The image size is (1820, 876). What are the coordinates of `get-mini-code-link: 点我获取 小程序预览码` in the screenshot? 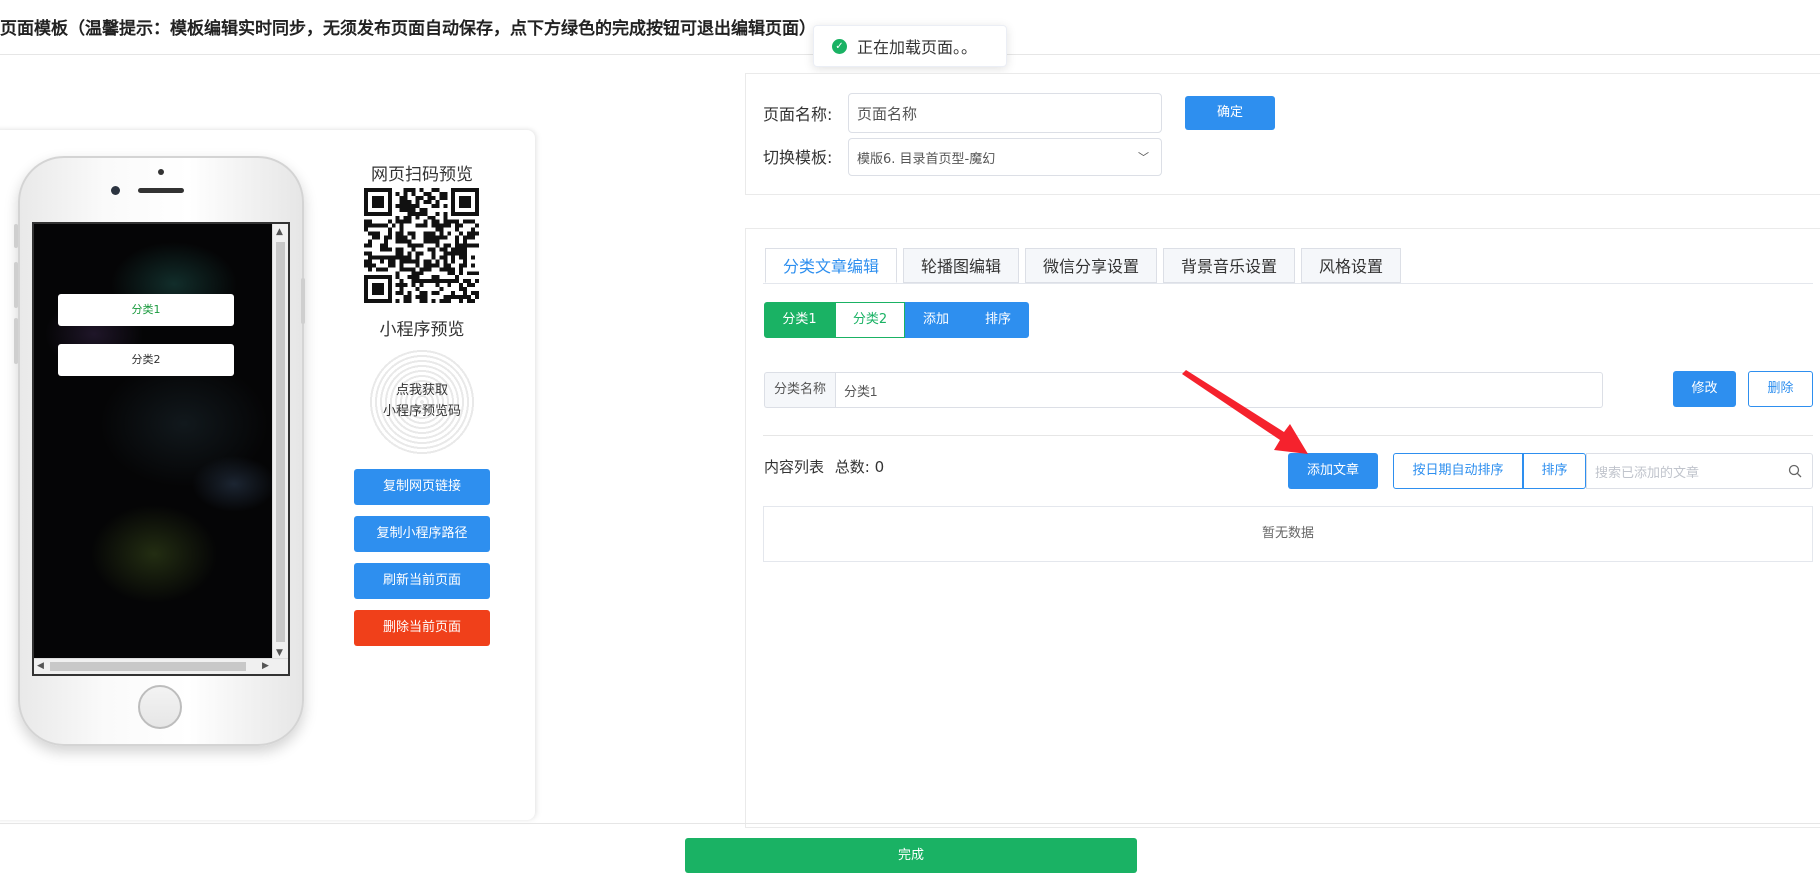 It's located at (422, 401).